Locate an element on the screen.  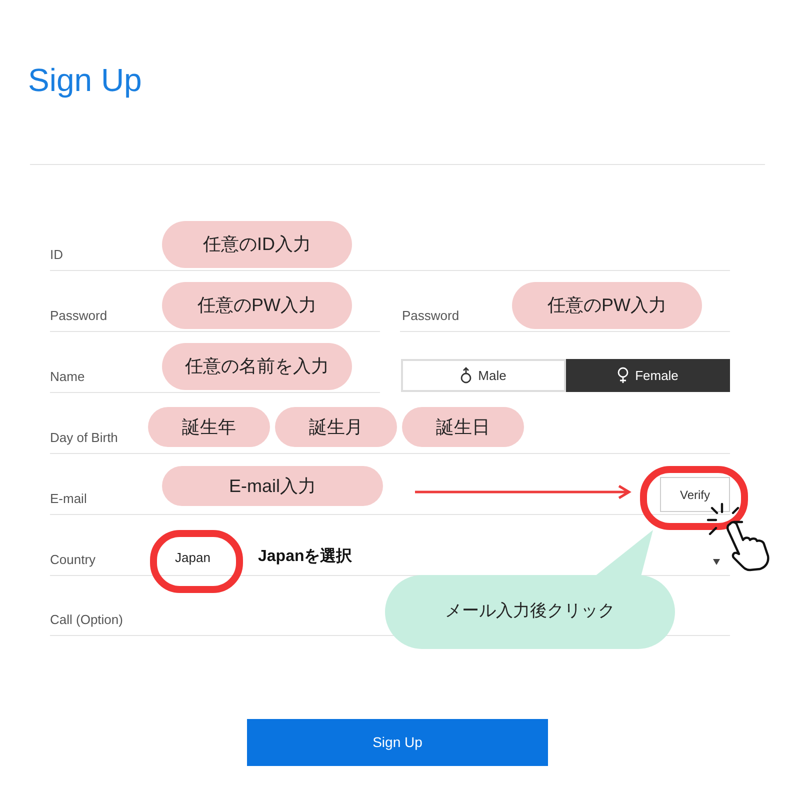
field-label: Day of Birth is located at coordinates (84, 437).